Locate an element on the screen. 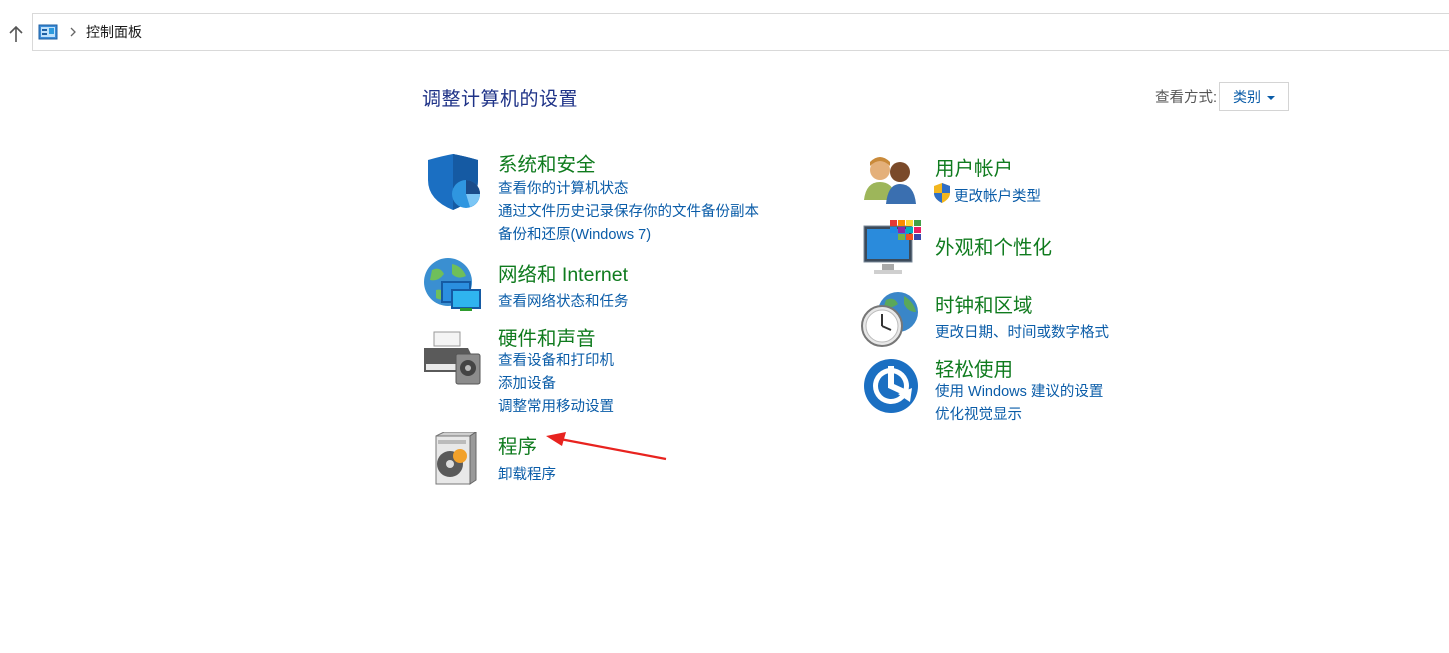  category-title-programs: 程序 is located at coordinates (517, 444).